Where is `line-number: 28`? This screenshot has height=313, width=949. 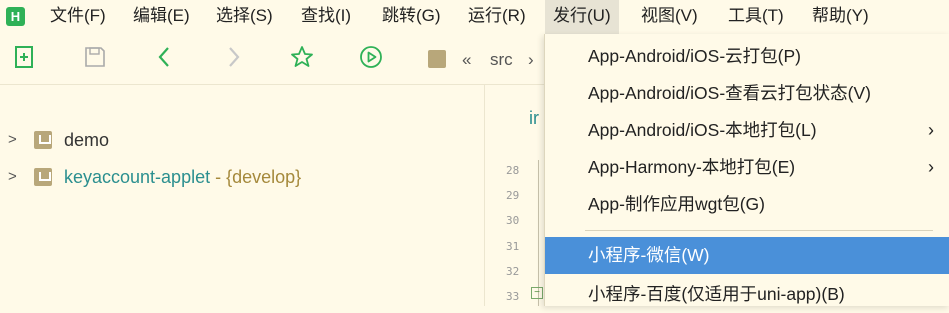 line-number: 28 is located at coordinates (513, 170).